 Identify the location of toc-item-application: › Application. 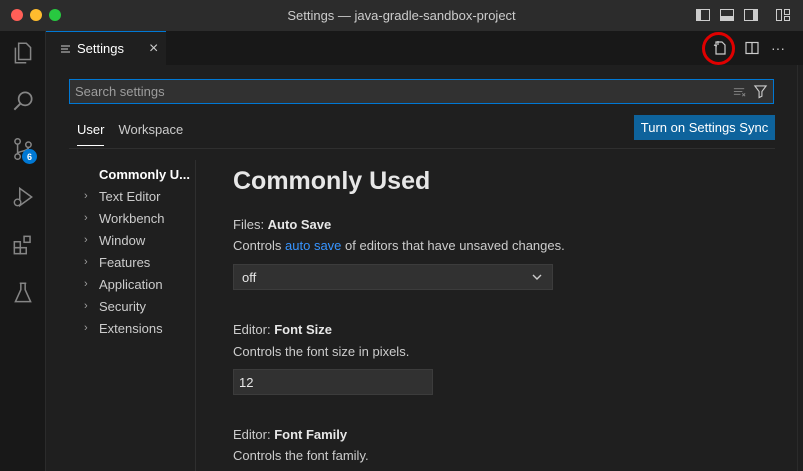
(140, 284).